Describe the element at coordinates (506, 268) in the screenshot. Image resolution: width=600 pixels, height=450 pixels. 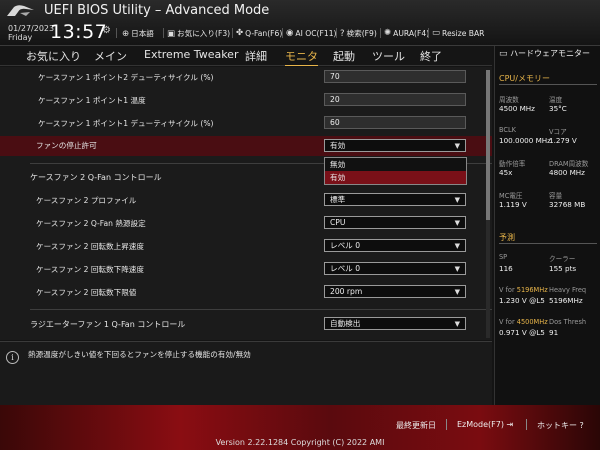
I see `sp-value: 116` at that location.